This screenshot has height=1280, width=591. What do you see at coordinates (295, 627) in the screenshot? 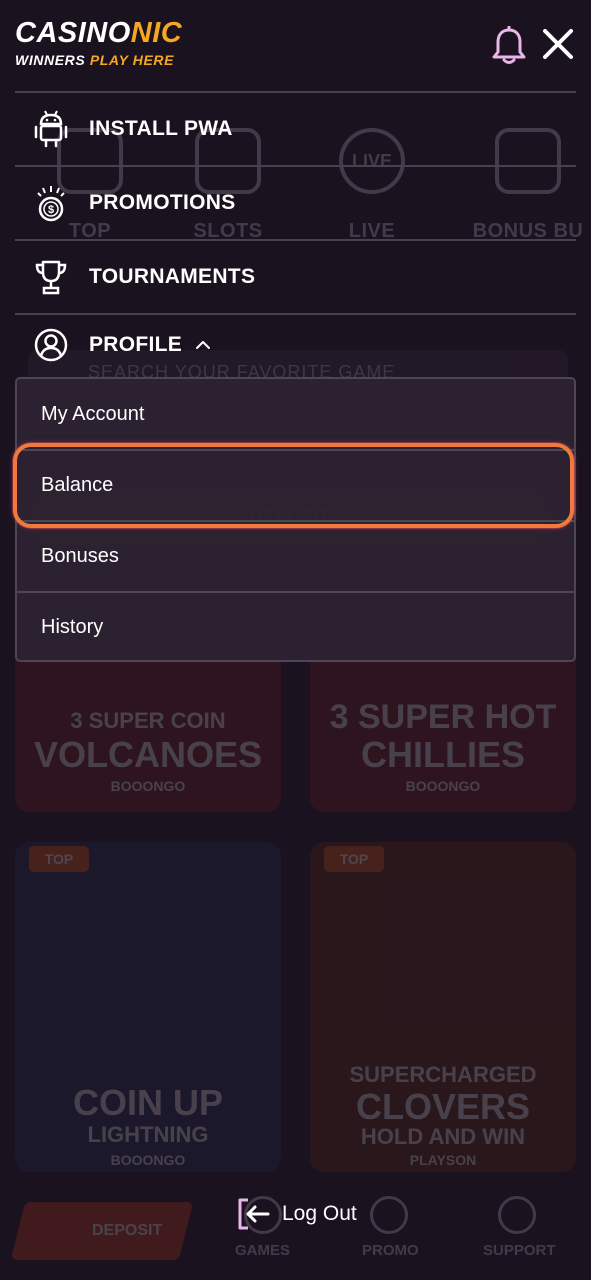
I see `submenu-item-history: History` at bounding box center [295, 627].